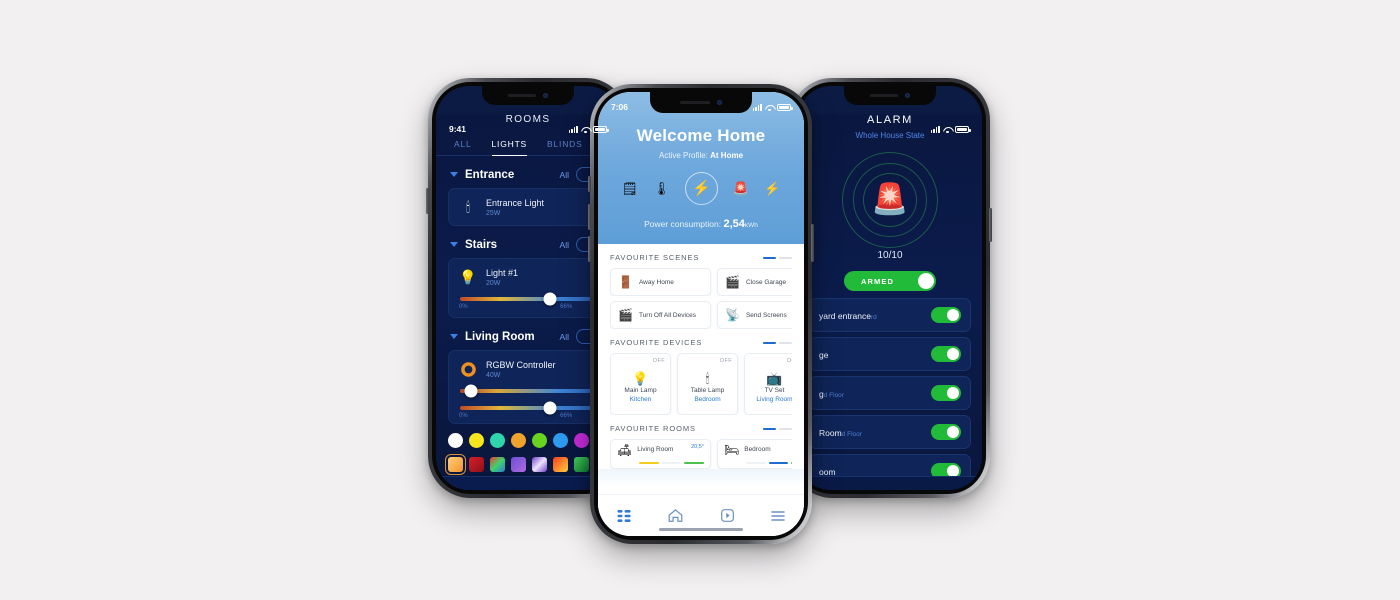 This screenshot has width=1400, height=600. Describe the element at coordinates (873, 317) in the screenshot. I see `alarm-device-location: rd` at that location.